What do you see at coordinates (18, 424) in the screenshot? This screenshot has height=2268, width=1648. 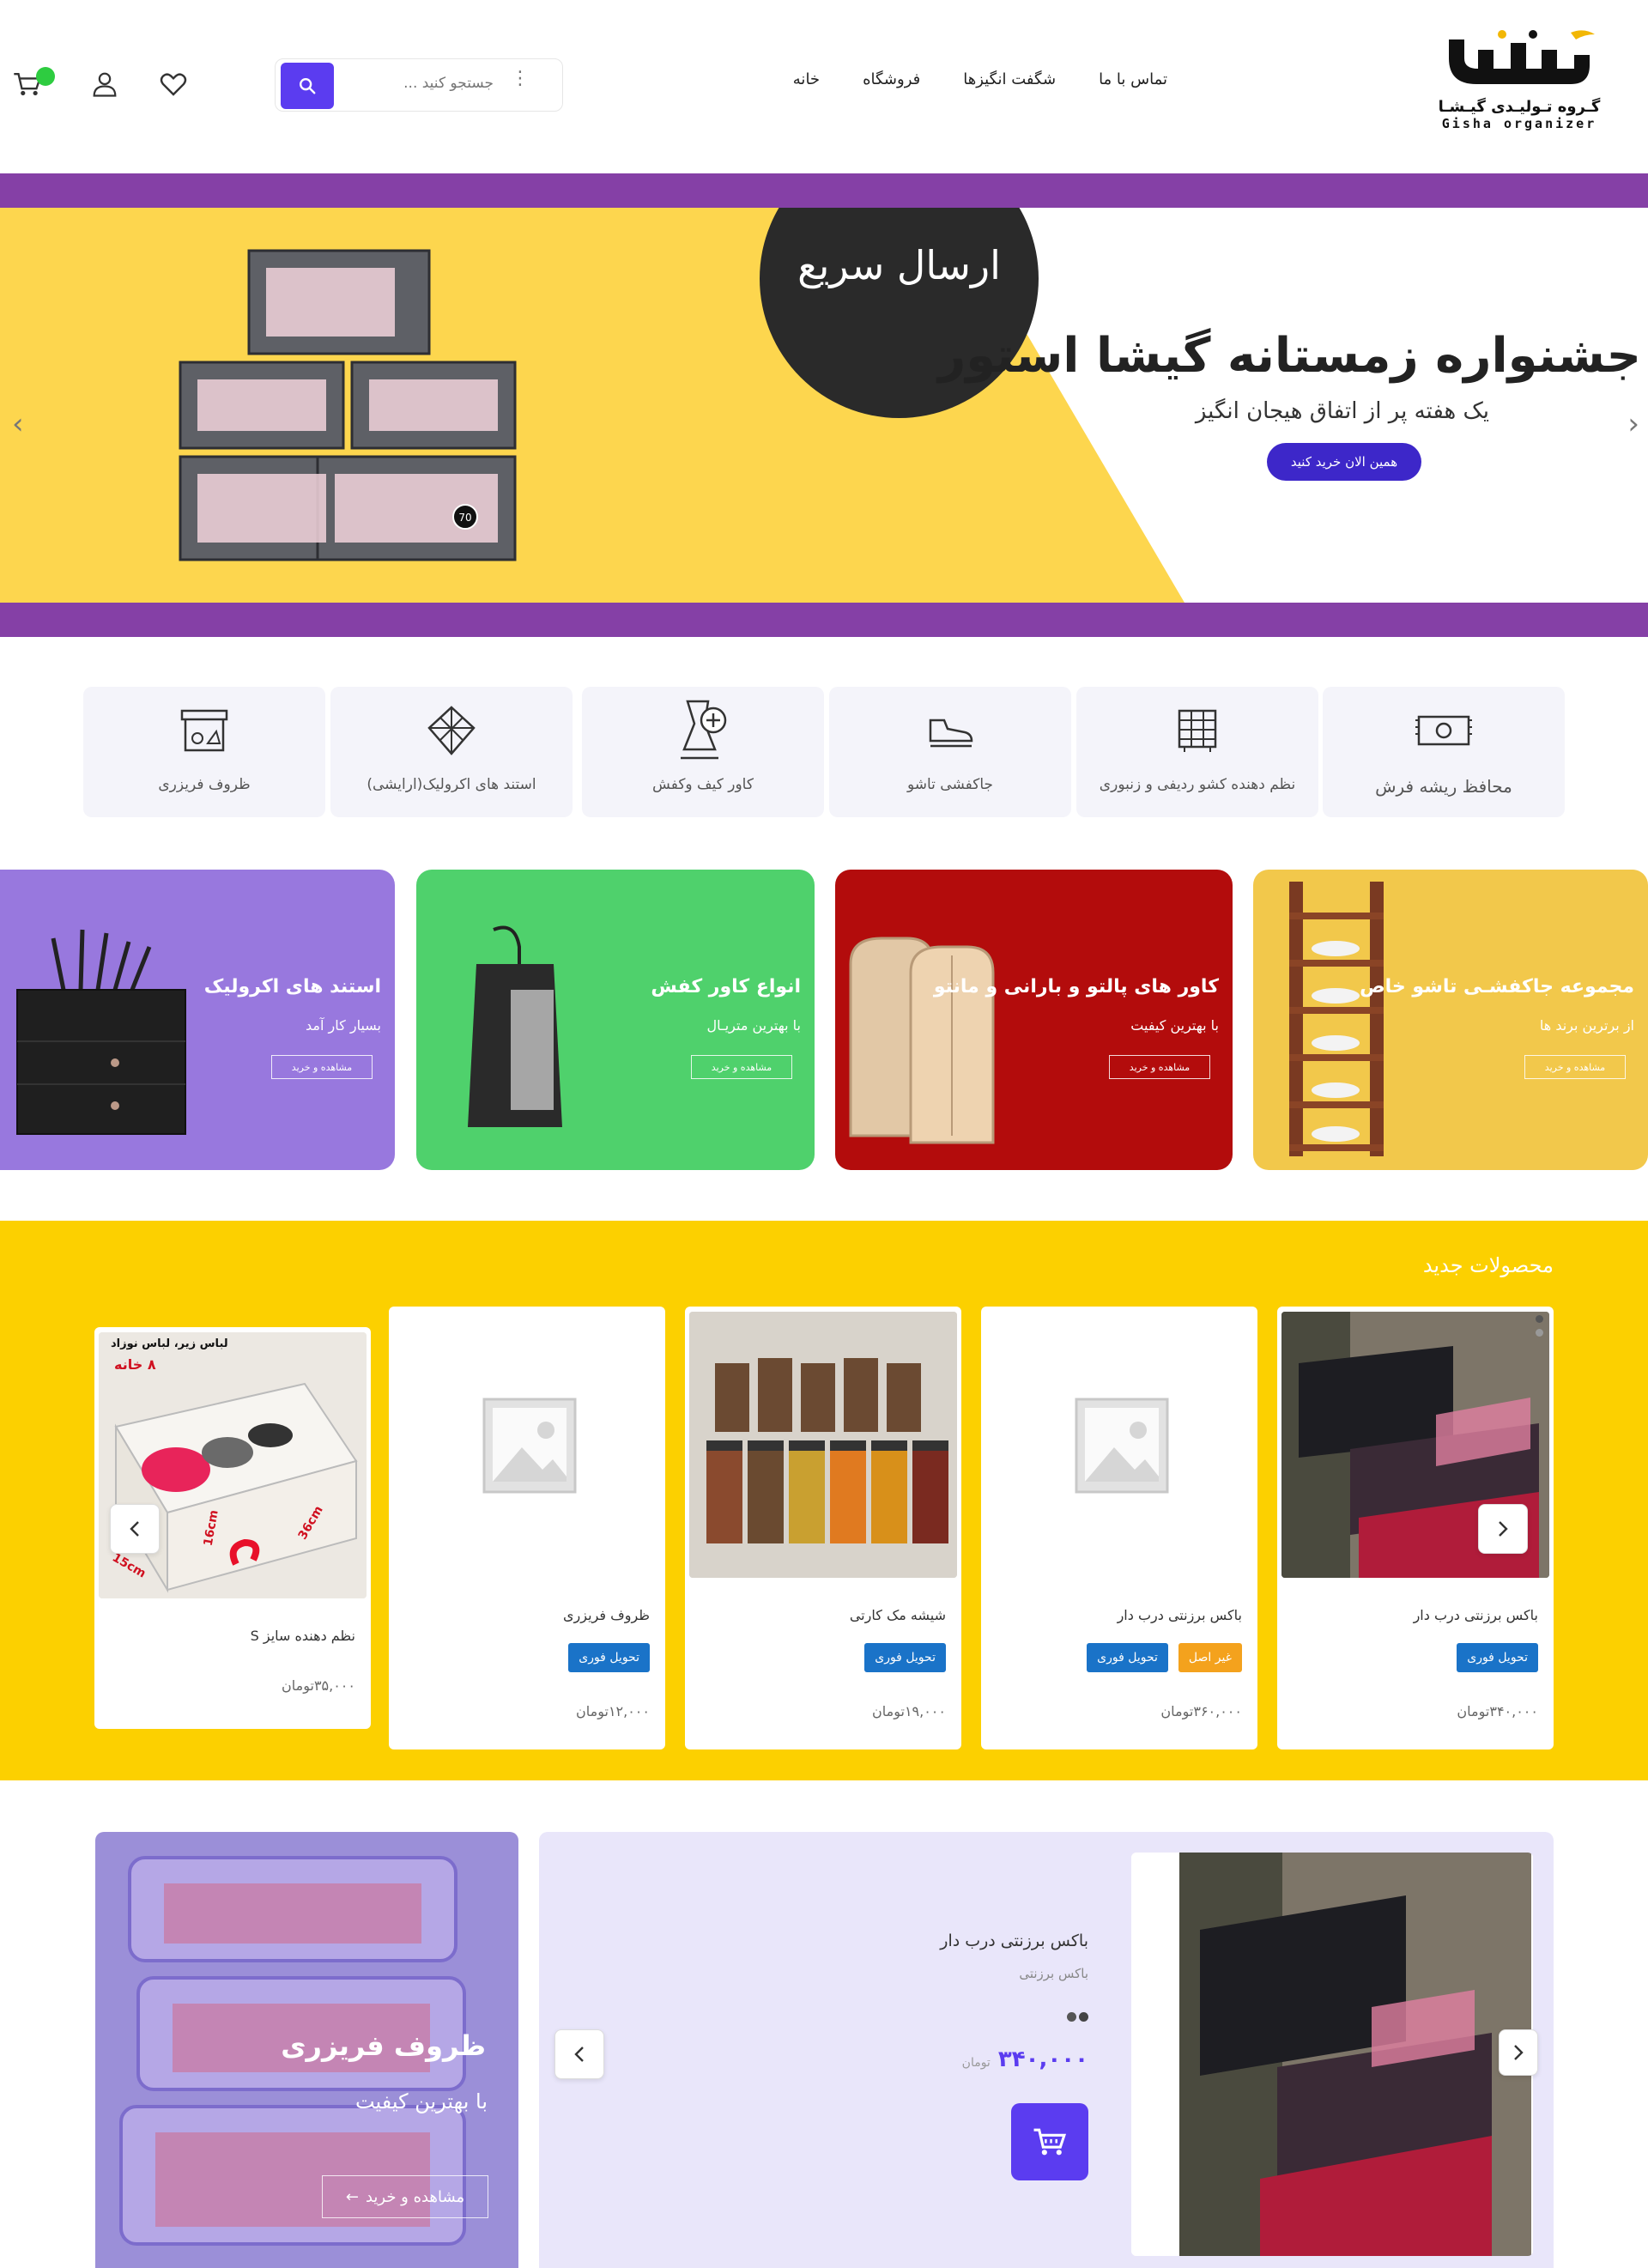 I see `hero-prev-arrow-icon: ‹` at bounding box center [18, 424].